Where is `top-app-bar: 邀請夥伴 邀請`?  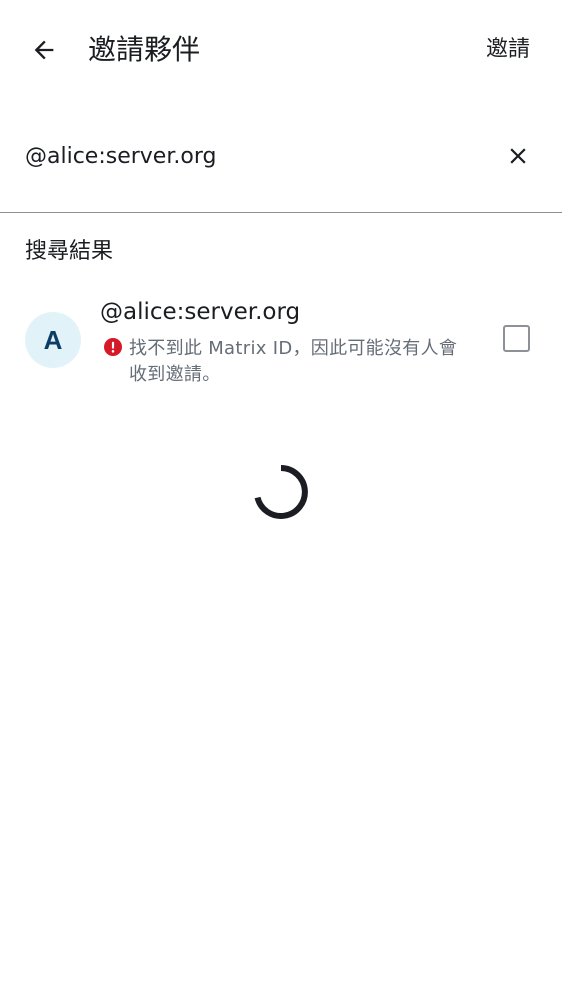
top-app-bar: 邀請夥伴 邀請 is located at coordinates (281, 50).